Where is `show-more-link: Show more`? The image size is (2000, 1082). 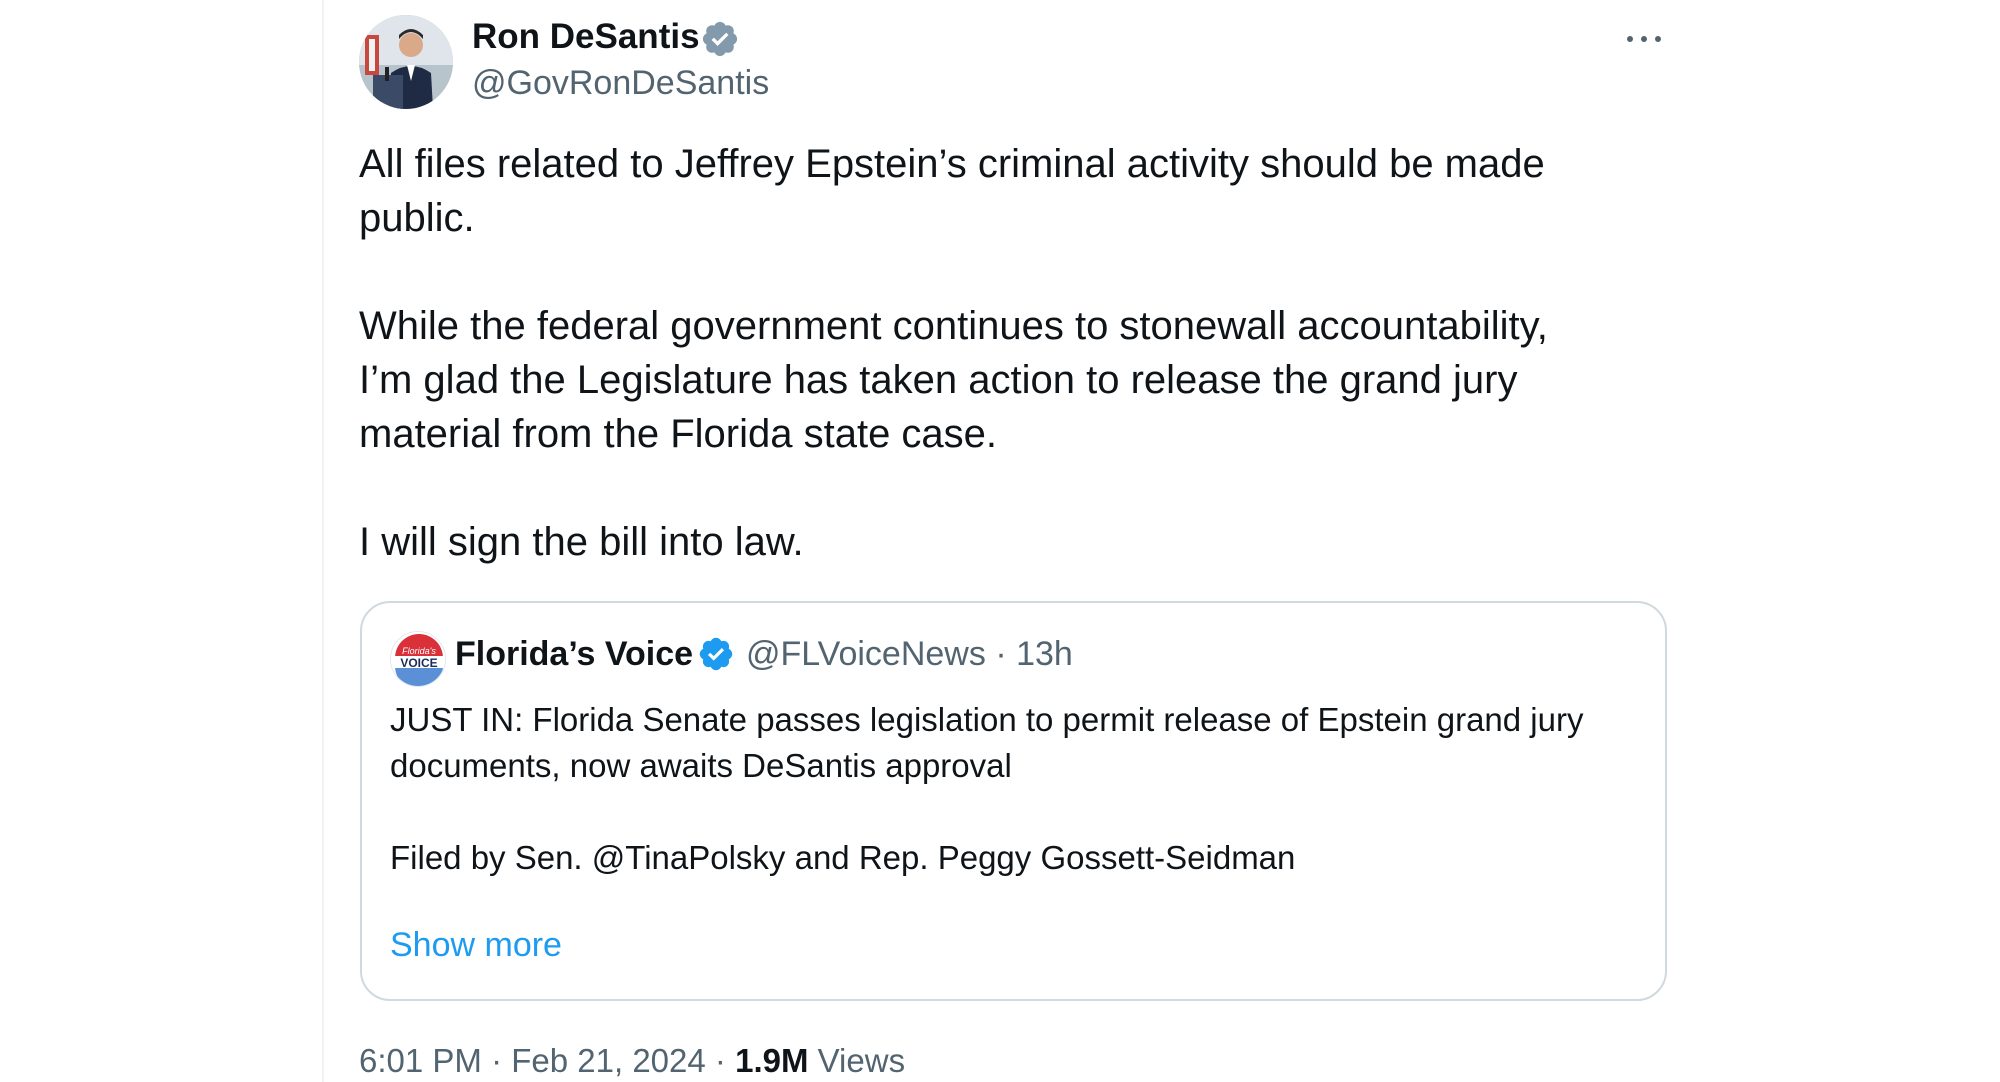
show-more-link: Show more is located at coordinates (476, 945).